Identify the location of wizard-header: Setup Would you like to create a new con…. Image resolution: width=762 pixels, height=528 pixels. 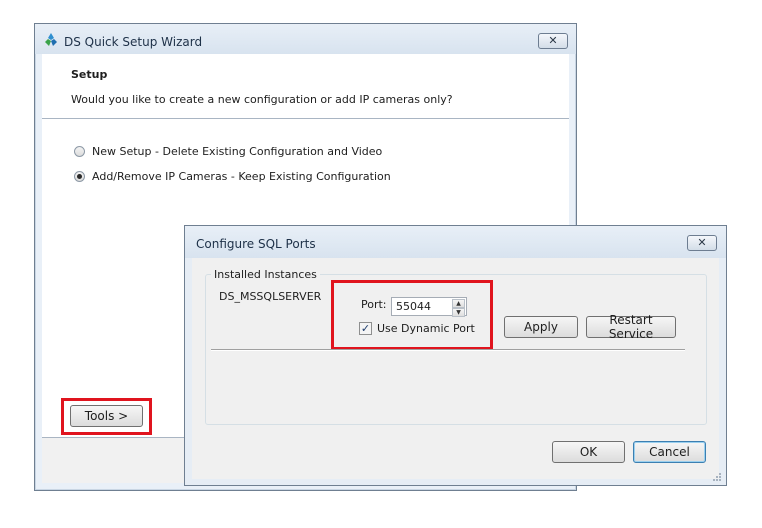
(305, 86).